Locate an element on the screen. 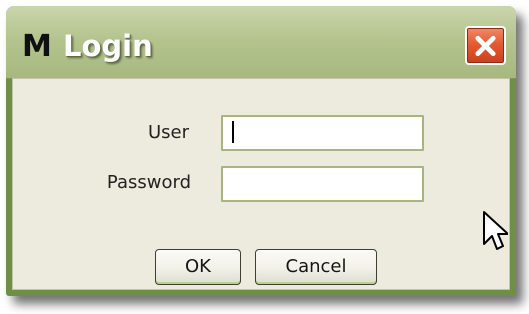 Image resolution: width=529 pixels, height=314 pixels. text-caret is located at coordinates (233, 132).